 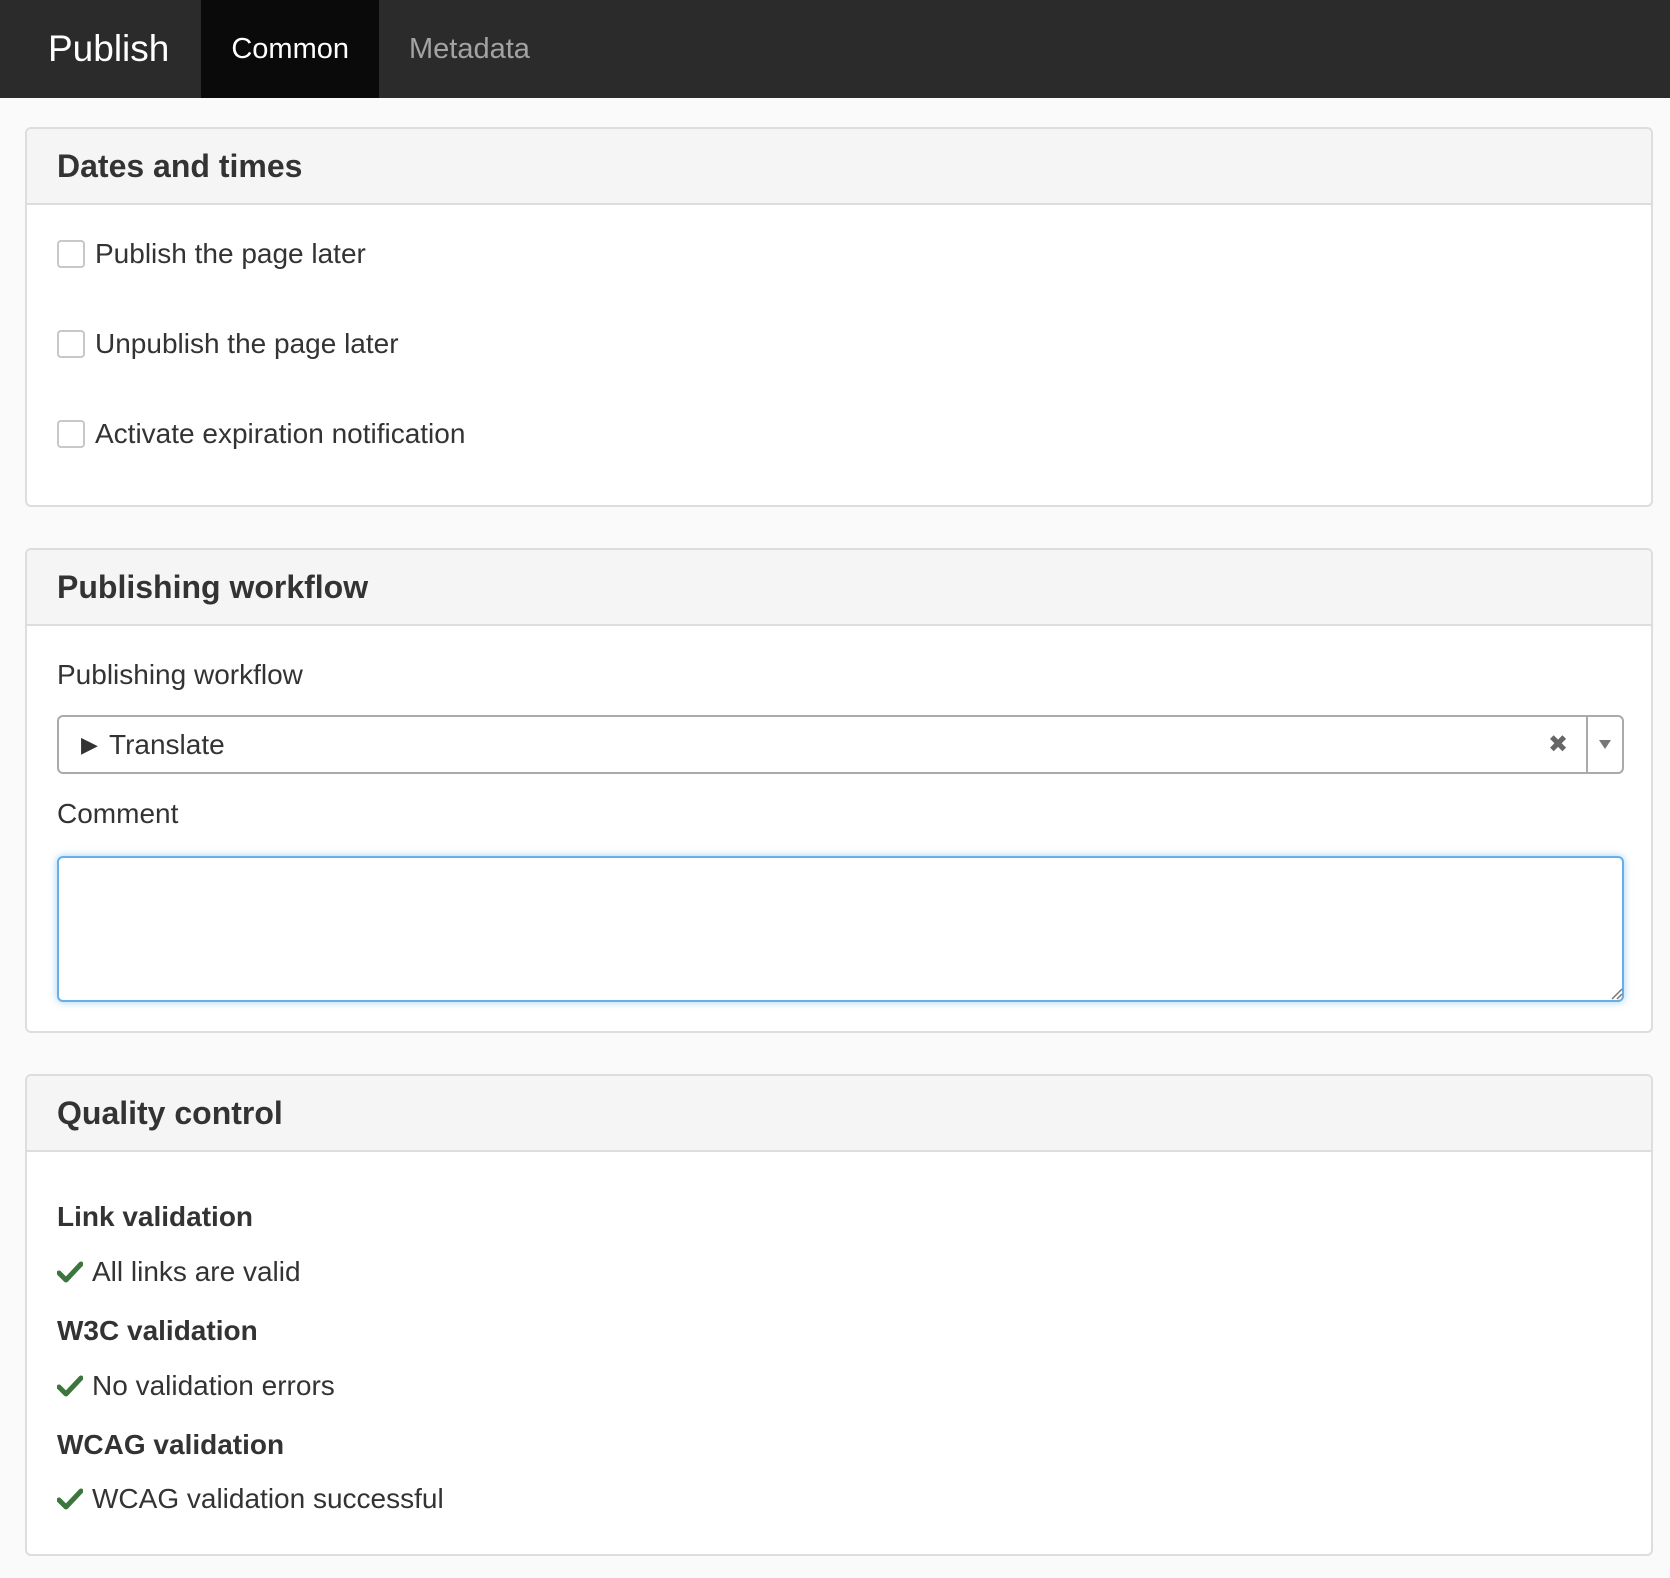 I want to click on unpublish-later-checkbox, so click(x=71, y=344).